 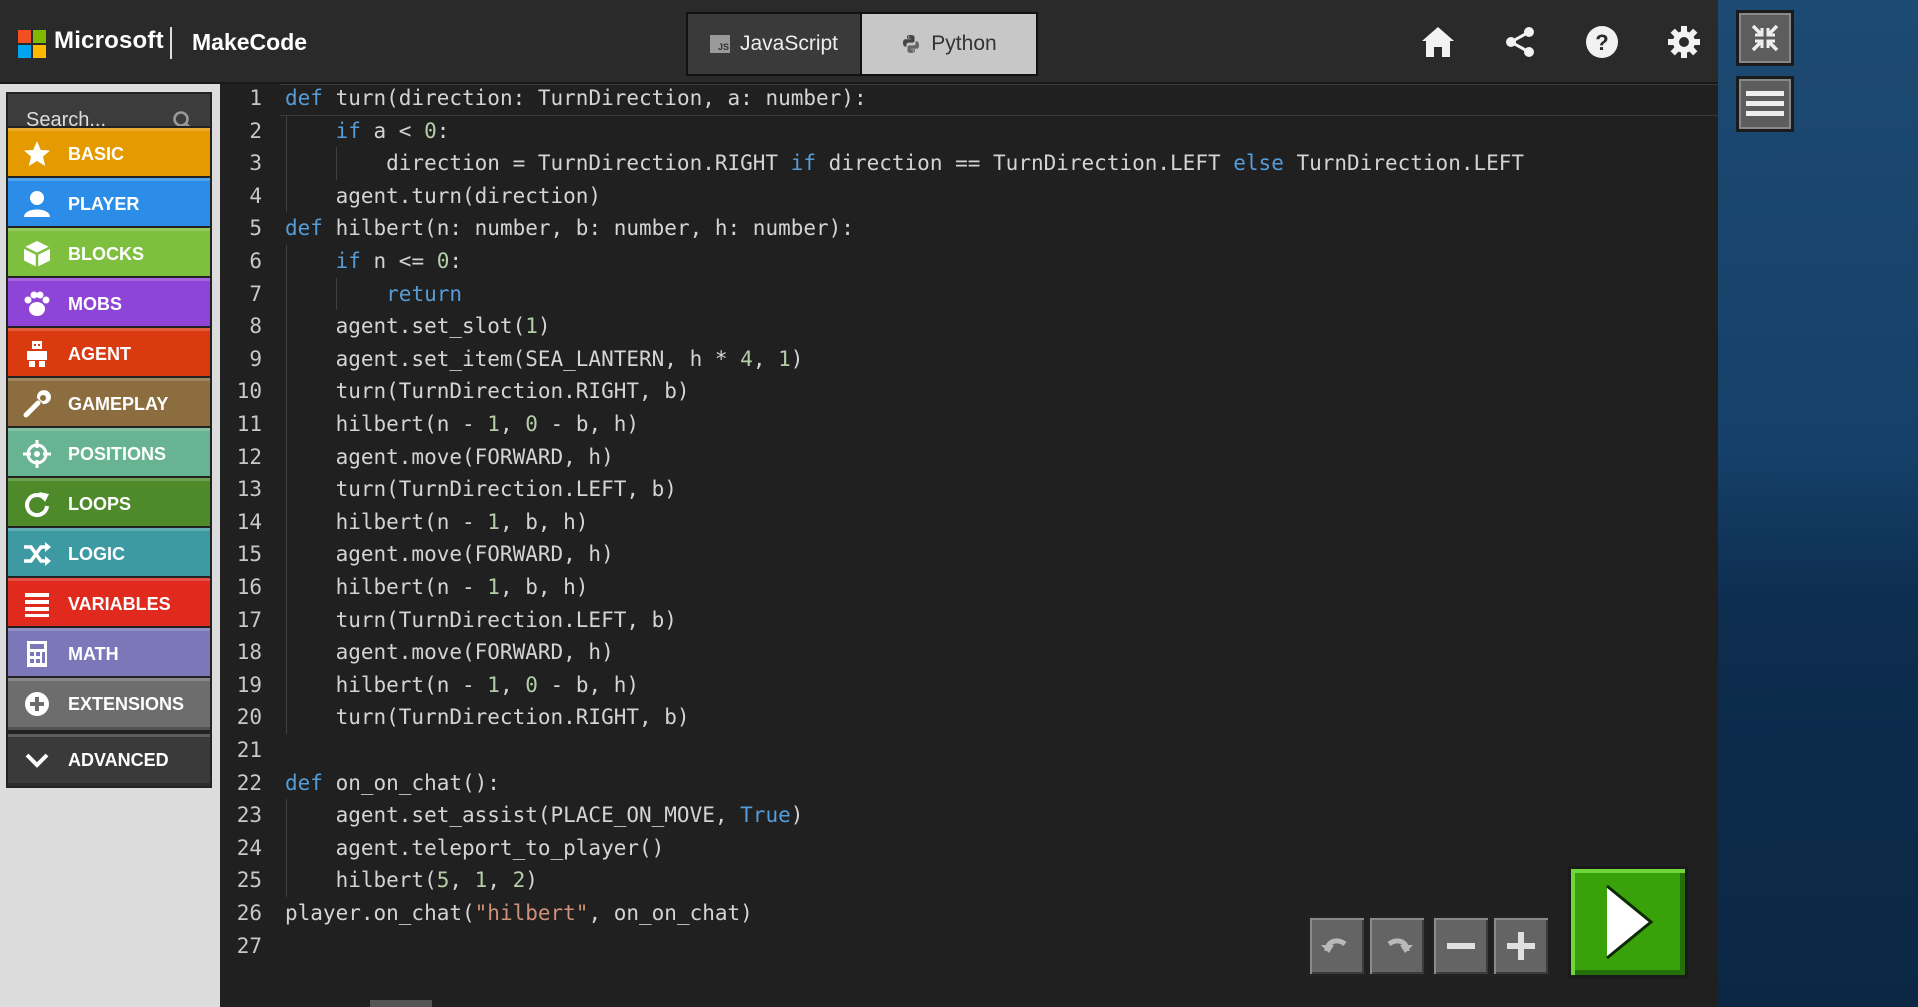 I want to click on code-line: 24 agent.teleport_to_player(), so click(x=969, y=848).